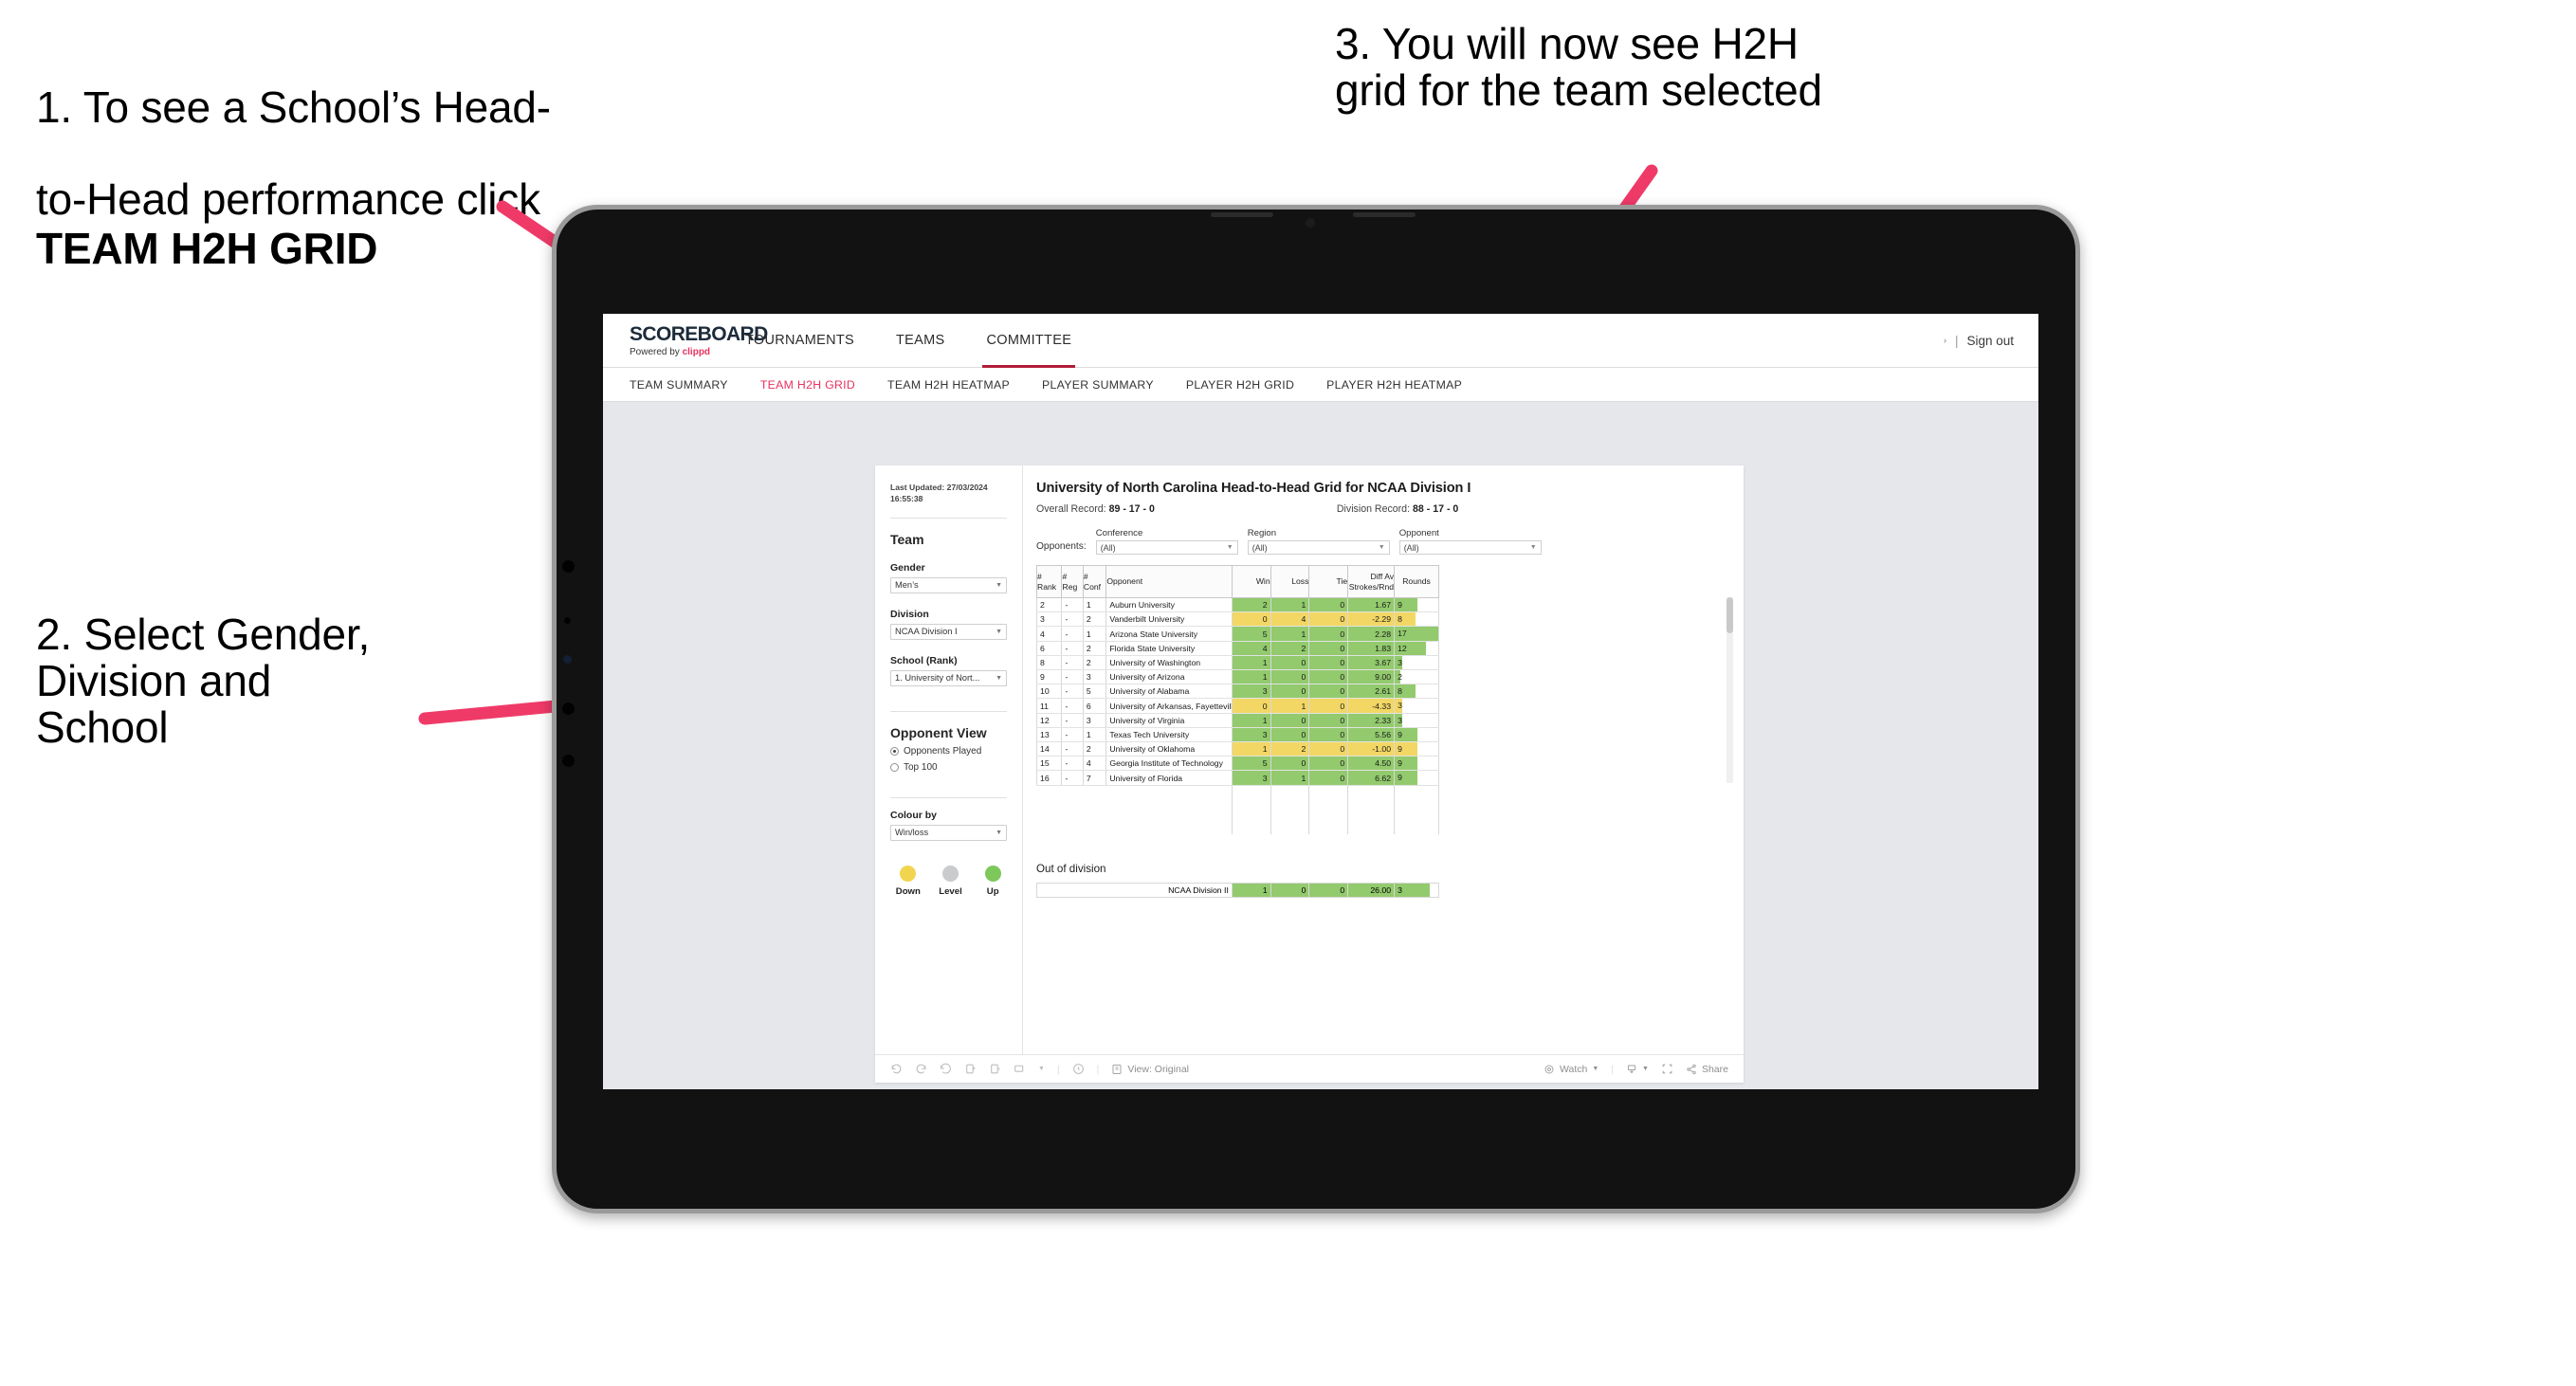  Describe the element at coordinates (920, 341) in the screenshot. I see `topnav-item-teams: TEAMS` at that location.